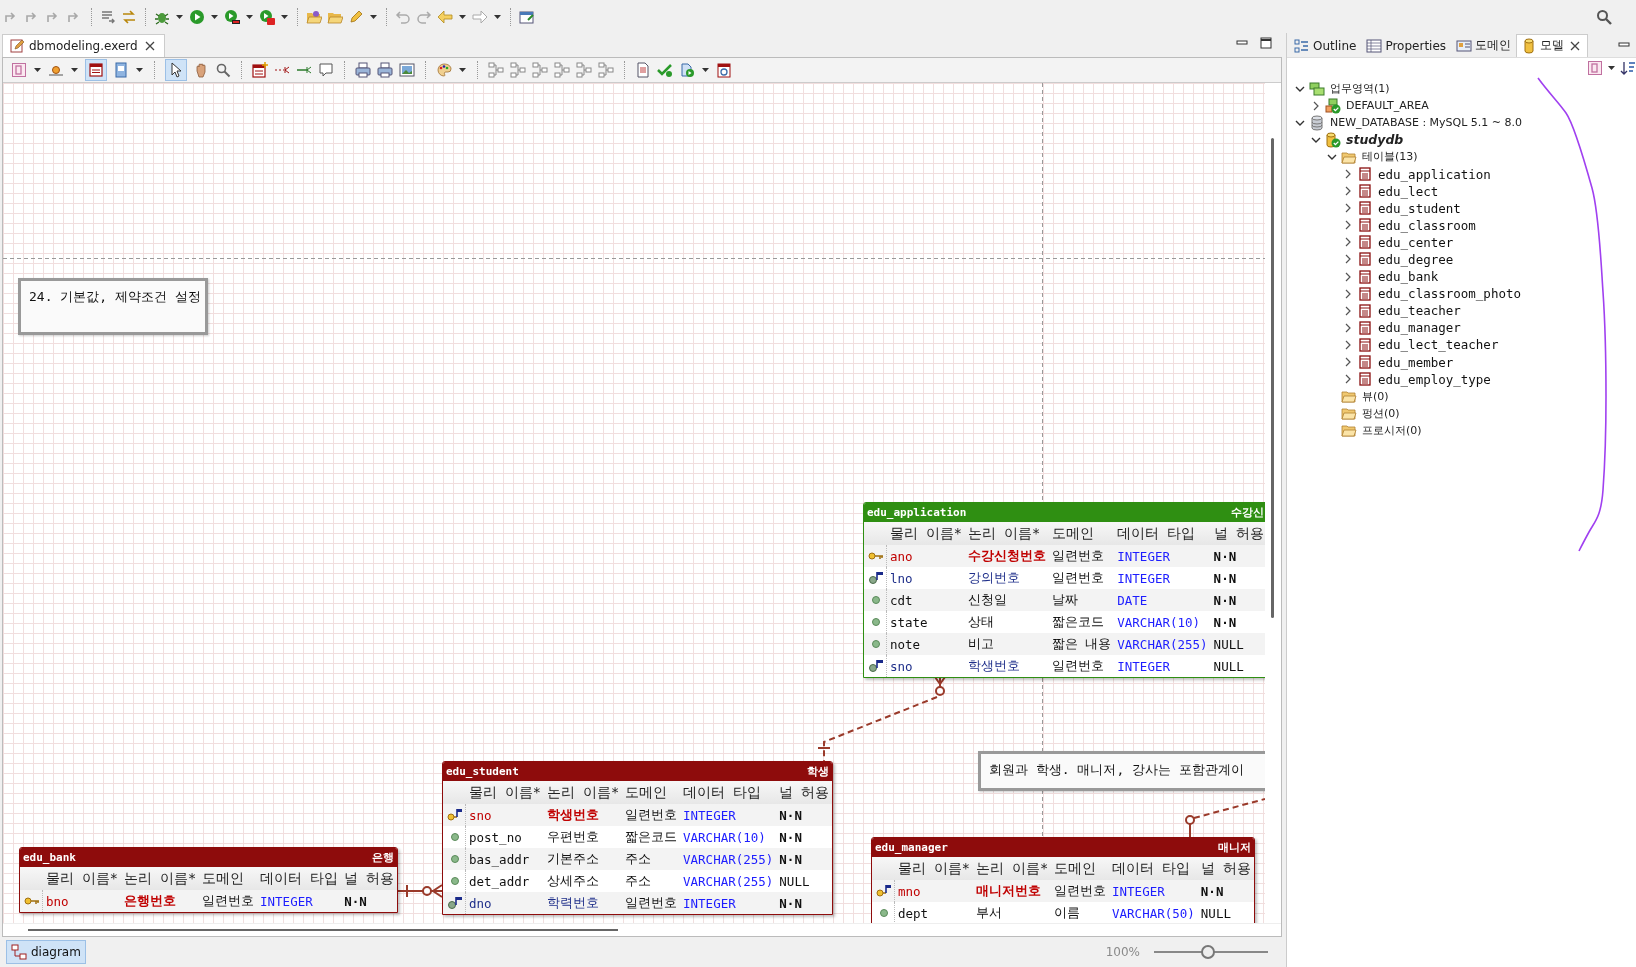 This screenshot has width=1636, height=967. I want to click on book-icon, so click(121, 70).